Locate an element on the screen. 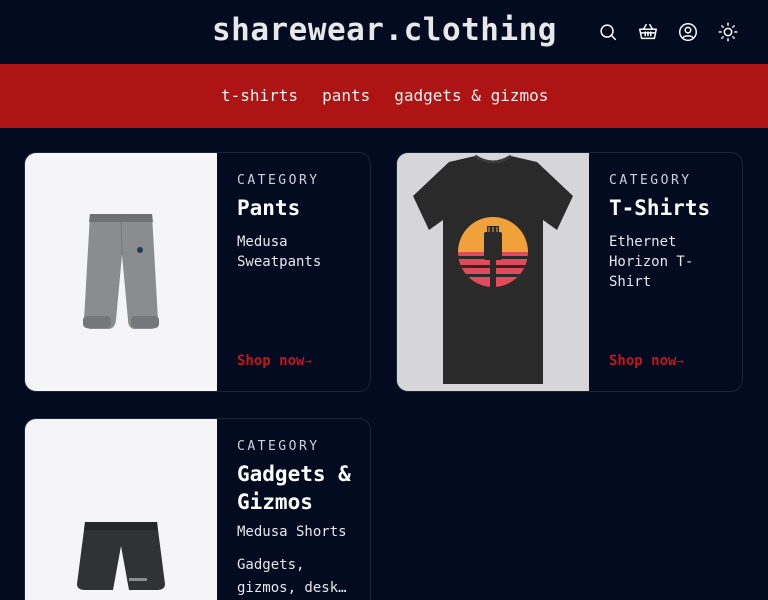 The height and width of the screenshot is (600, 768). product-name: Medusa Sweatpants is located at coordinates (296, 252).